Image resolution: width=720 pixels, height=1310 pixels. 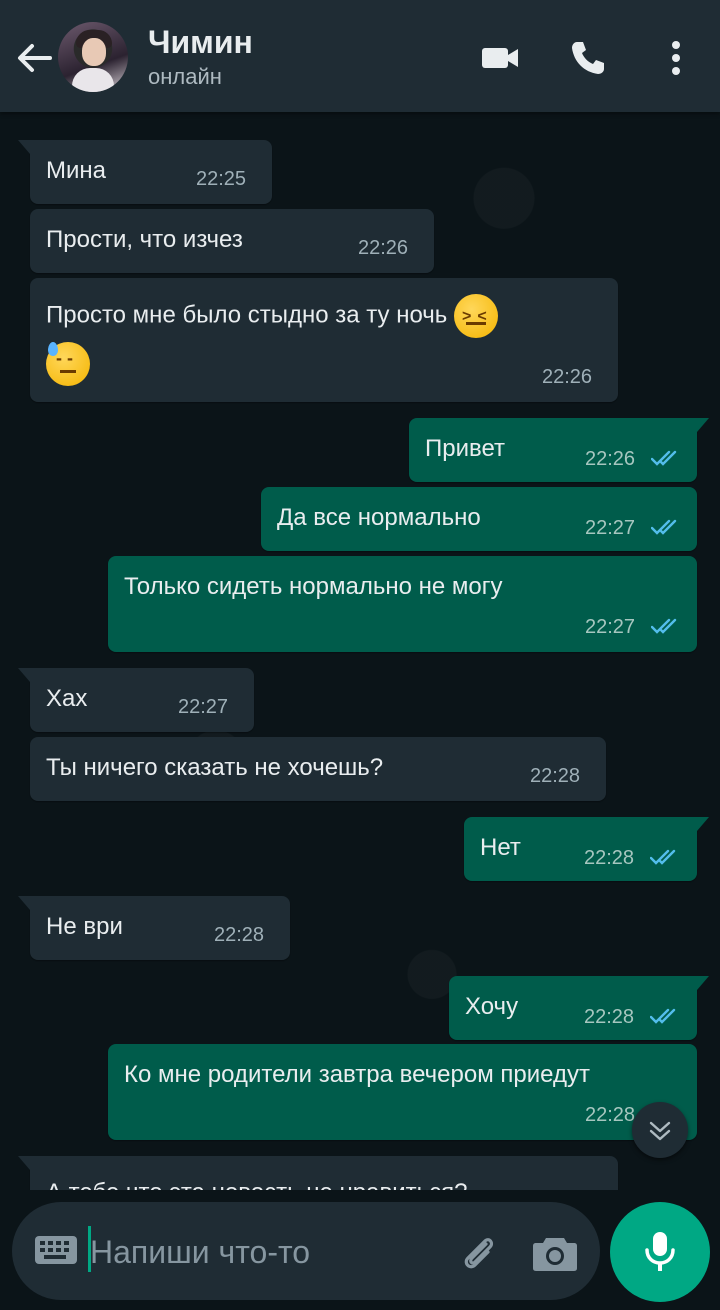 What do you see at coordinates (136, 700) in the screenshot?
I see `incoming-message: Хах 22:27` at bounding box center [136, 700].